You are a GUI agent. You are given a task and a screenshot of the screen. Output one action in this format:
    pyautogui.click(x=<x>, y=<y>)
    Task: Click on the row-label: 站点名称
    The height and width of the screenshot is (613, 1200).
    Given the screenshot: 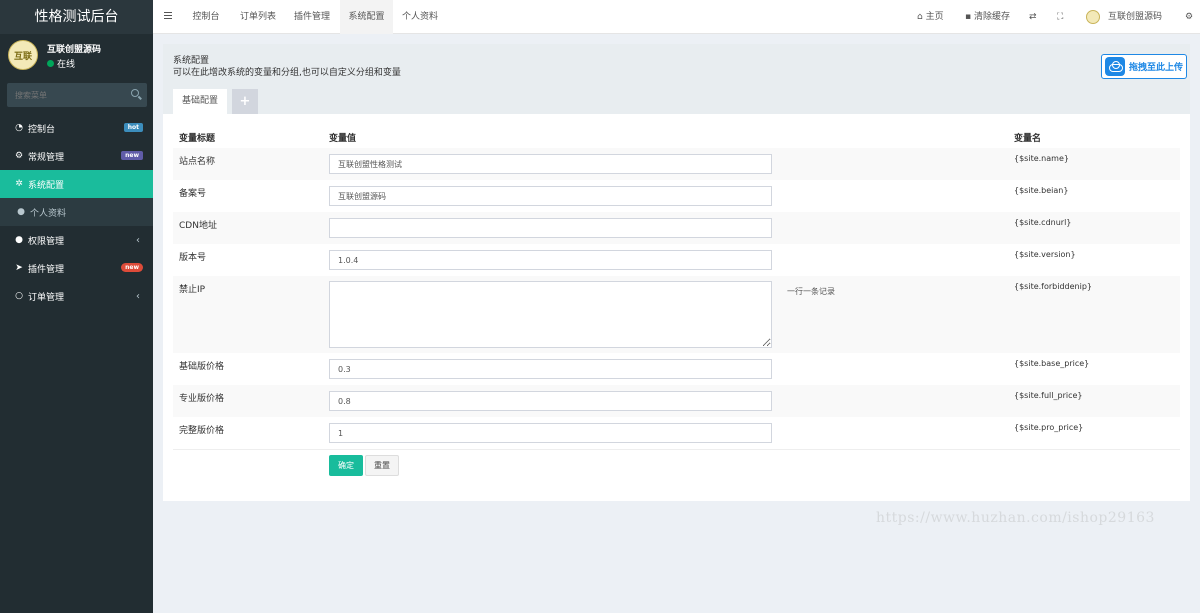 What is the action you would take?
    pyautogui.click(x=197, y=162)
    